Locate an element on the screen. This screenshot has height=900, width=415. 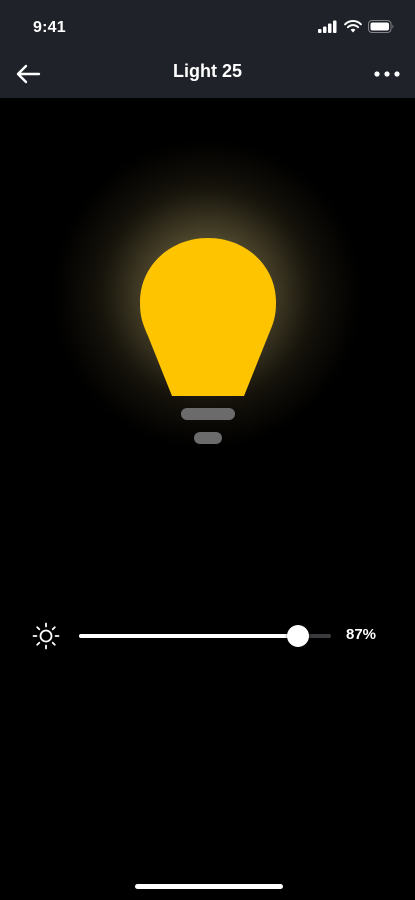
brightness-slider is located at coordinates (205, 636).